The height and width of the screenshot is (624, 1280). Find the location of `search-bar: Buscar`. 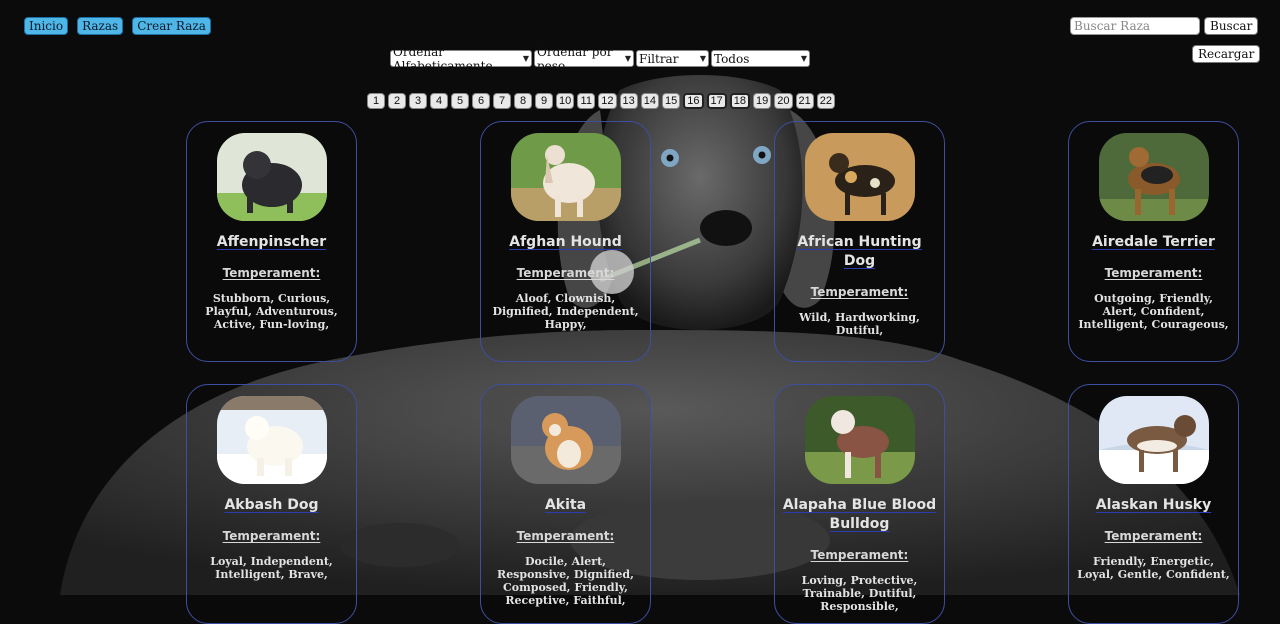

search-bar: Buscar is located at coordinates (1164, 26).